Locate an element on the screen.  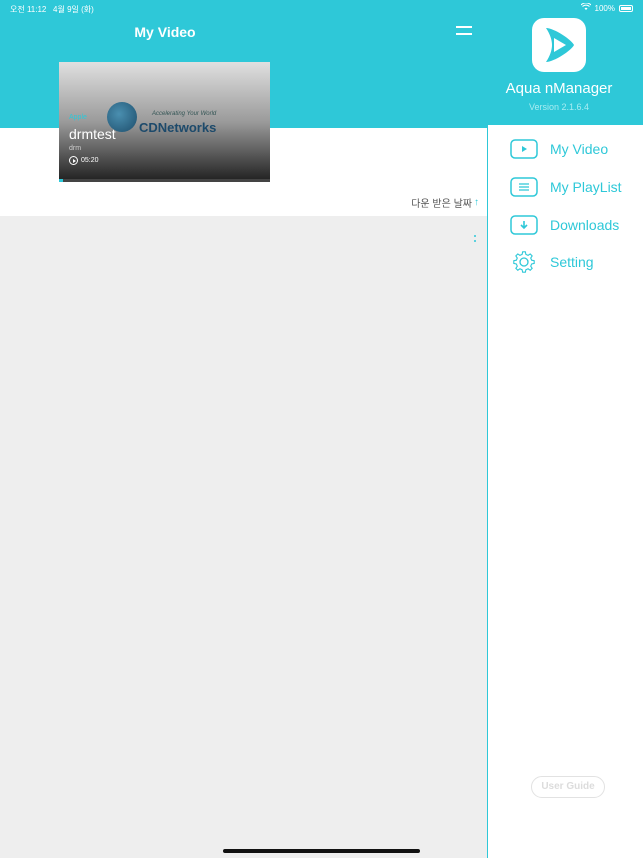
home-indicator is located at coordinates (321, 851).